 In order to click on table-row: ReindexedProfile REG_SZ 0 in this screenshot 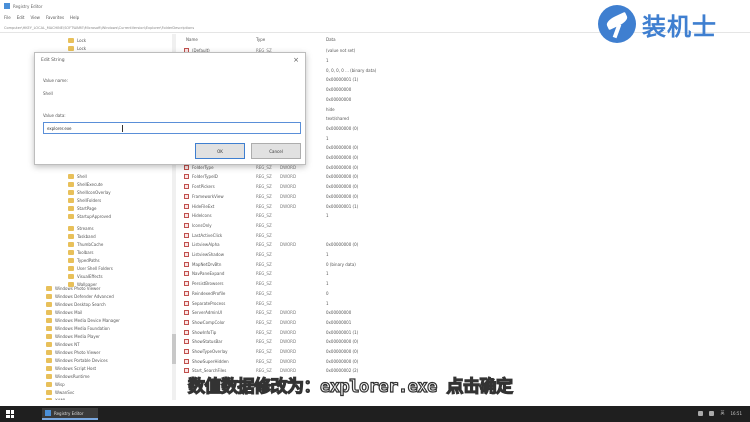, I will do `click(465, 294)`.